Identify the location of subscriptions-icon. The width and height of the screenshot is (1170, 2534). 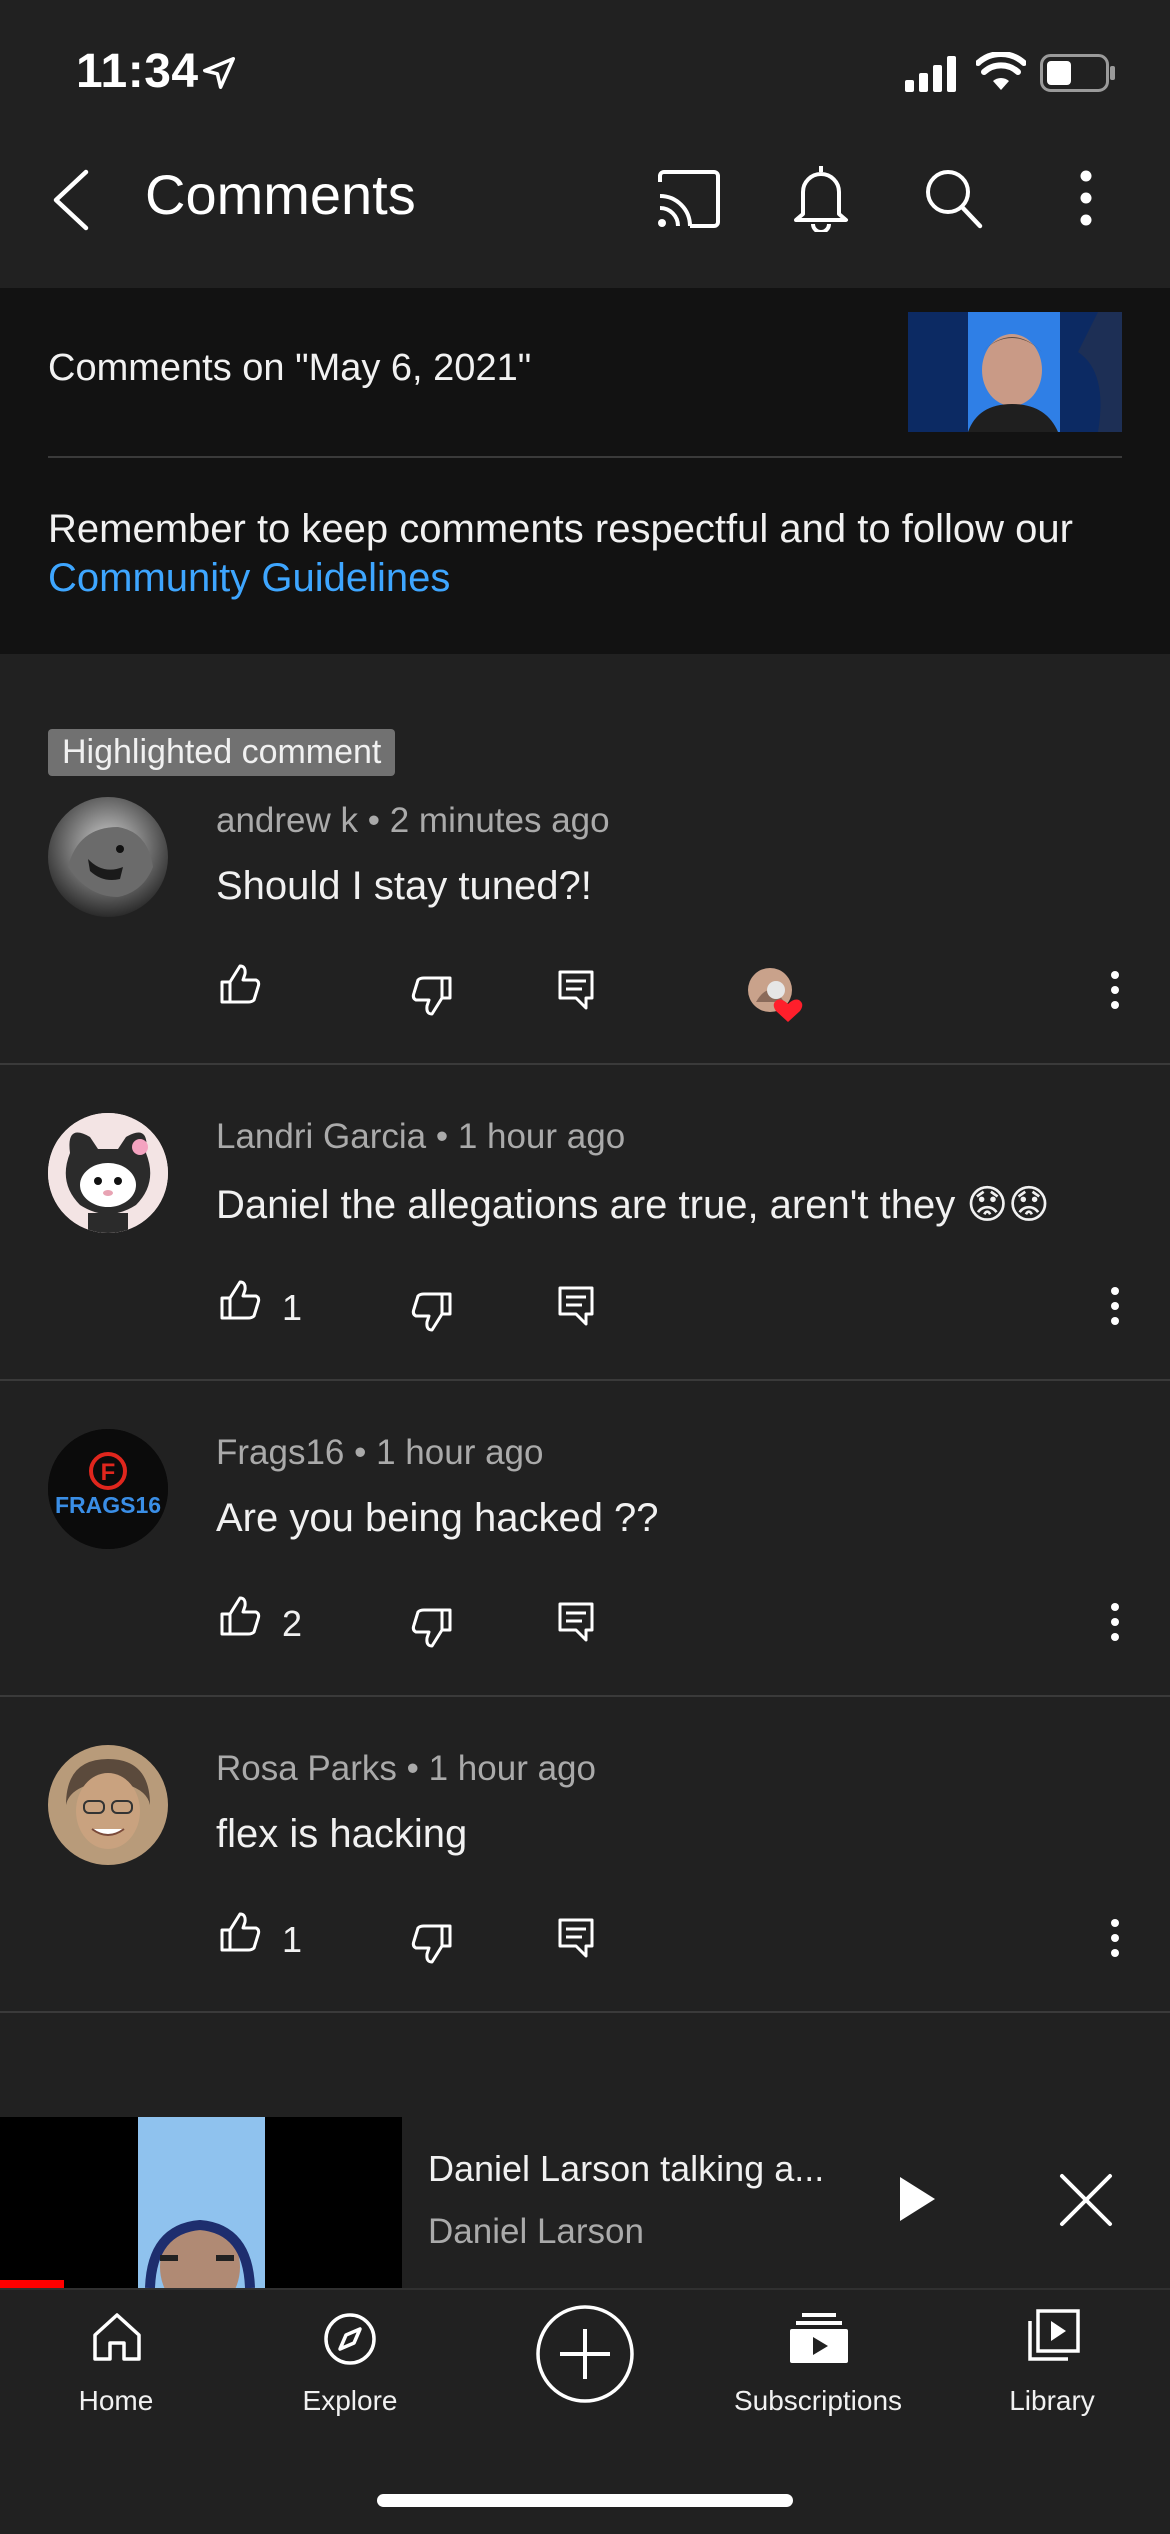
(819, 2338).